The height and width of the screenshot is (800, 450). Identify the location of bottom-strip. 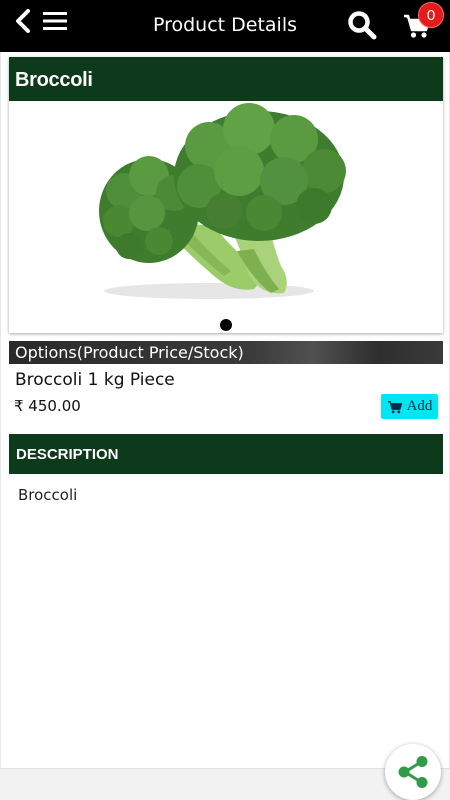
(225, 784).